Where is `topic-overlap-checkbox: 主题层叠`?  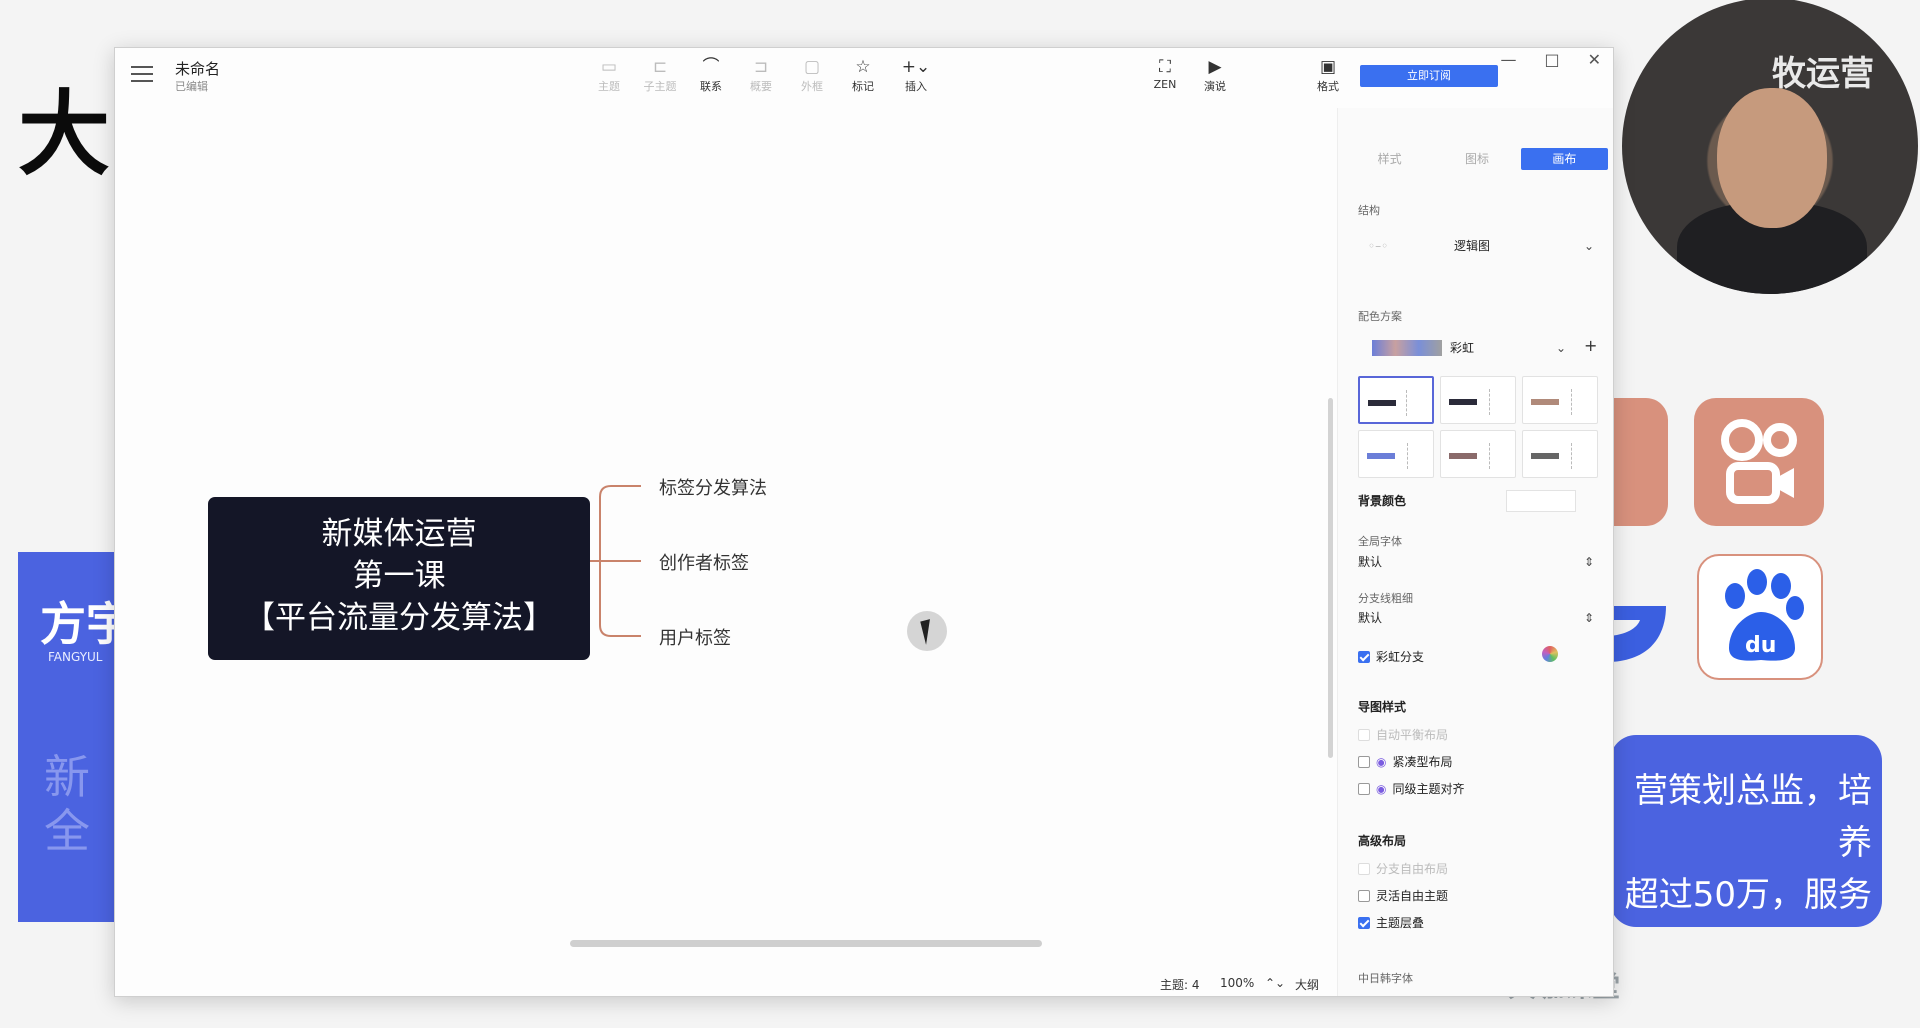
topic-overlap-checkbox: 主题层叠 is located at coordinates (1391, 922).